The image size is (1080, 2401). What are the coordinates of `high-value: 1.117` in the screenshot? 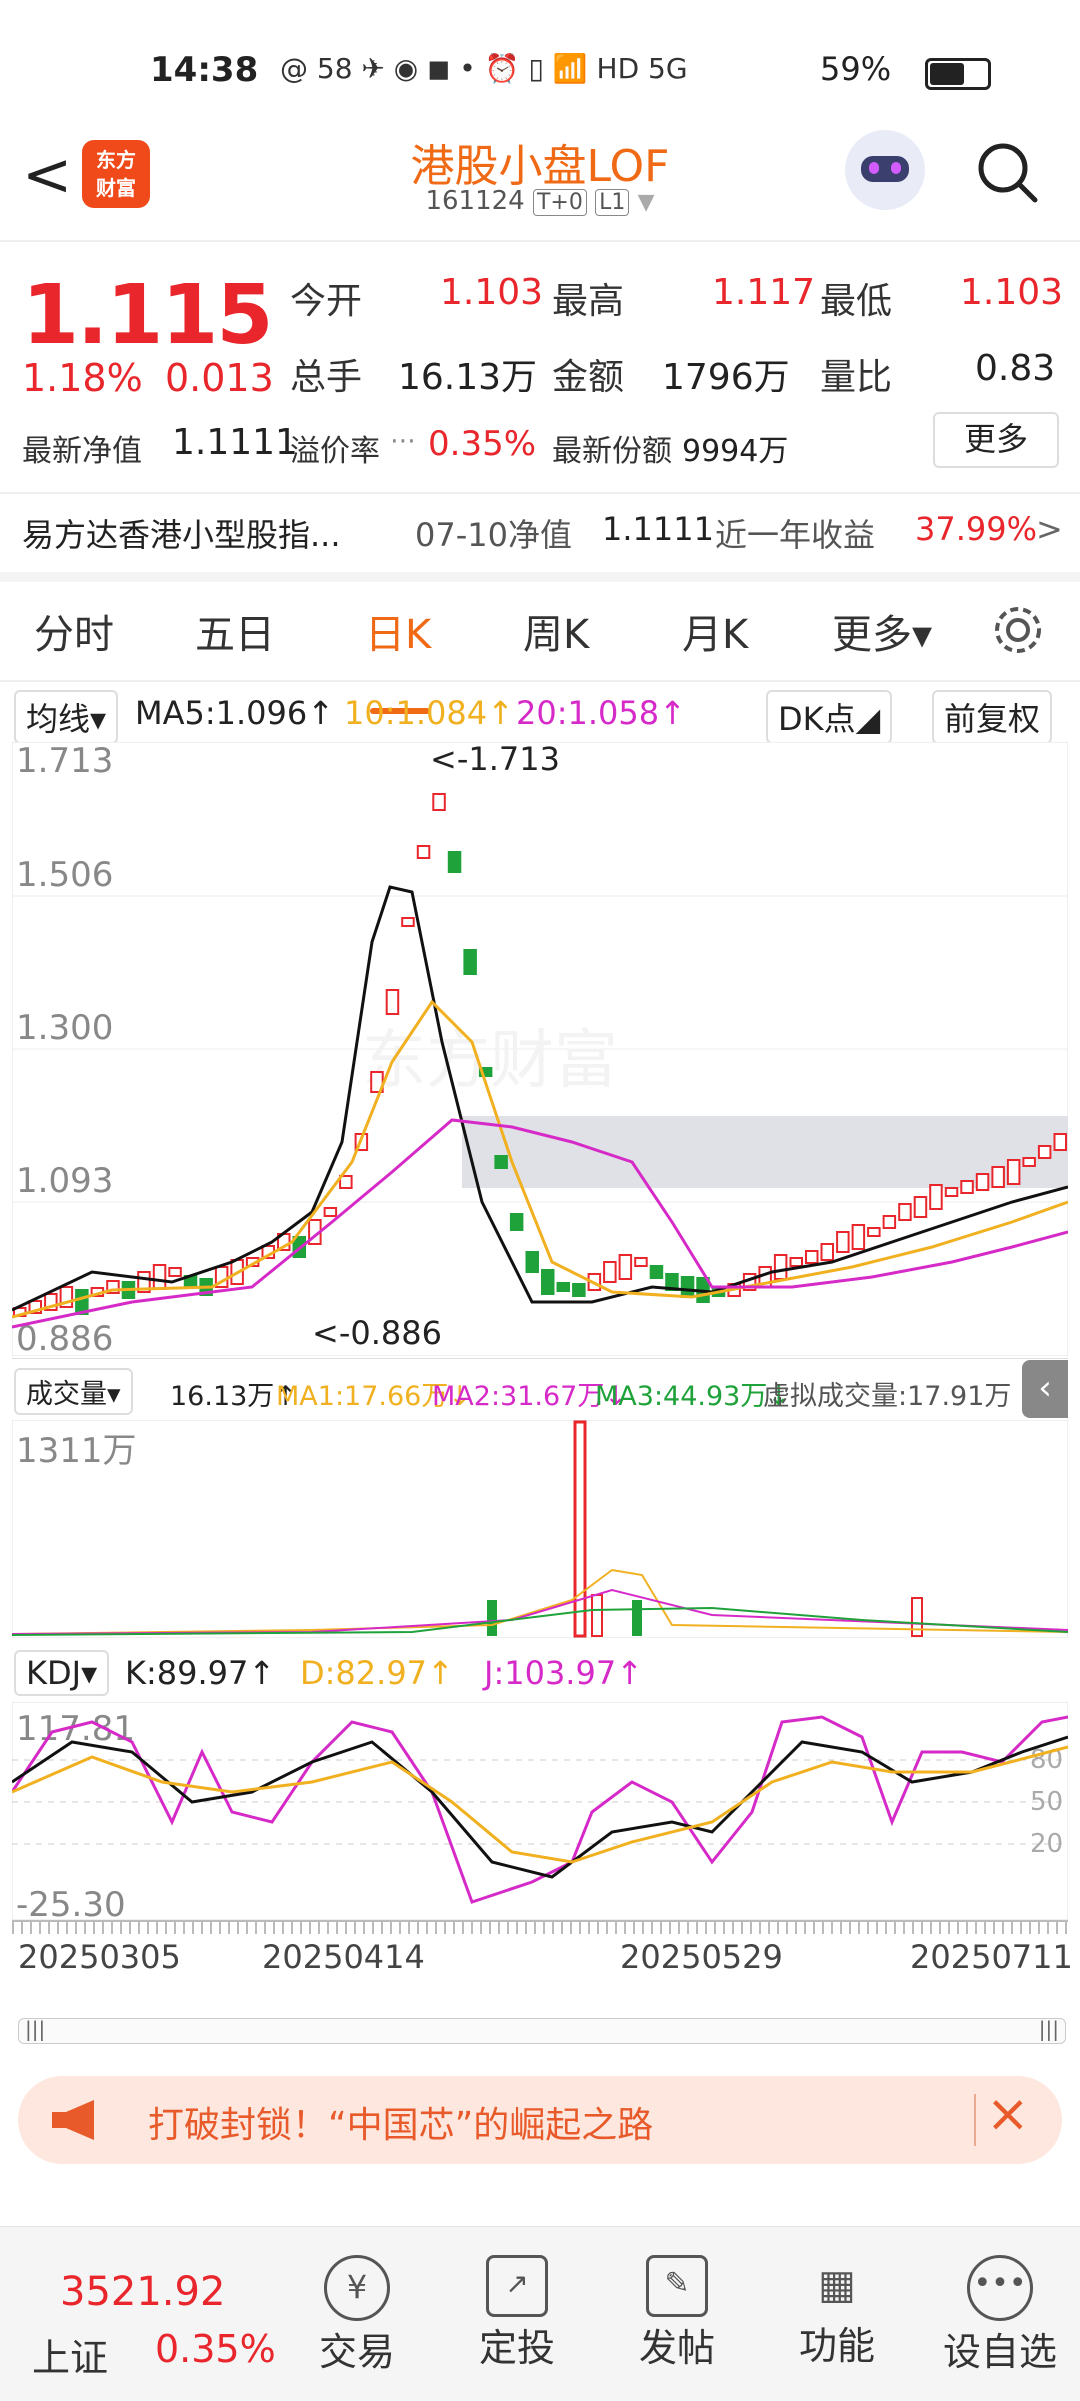 It's located at (764, 292).